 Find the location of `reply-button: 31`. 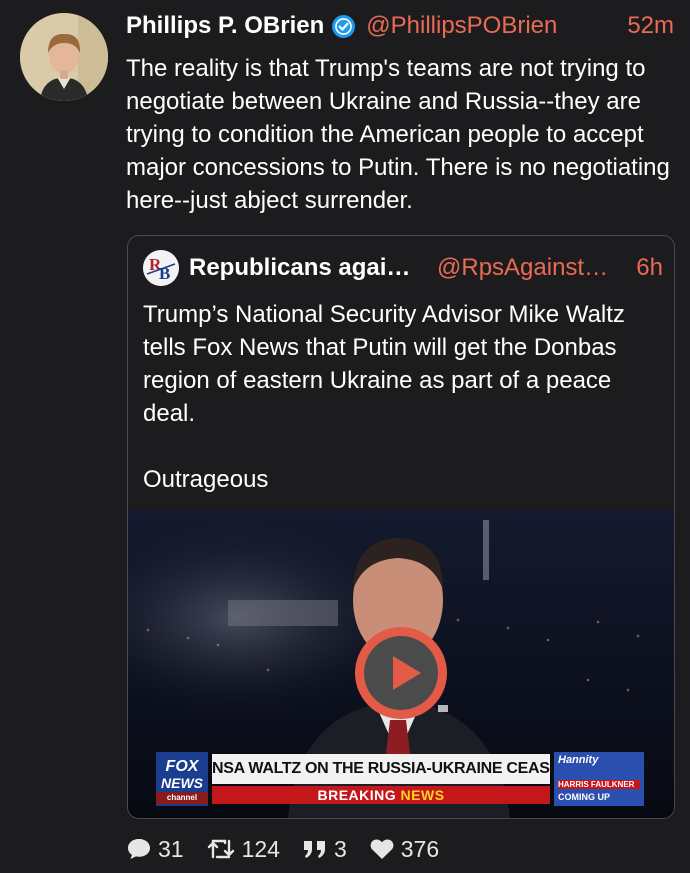

reply-button: 31 is located at coordinates (155, 849).